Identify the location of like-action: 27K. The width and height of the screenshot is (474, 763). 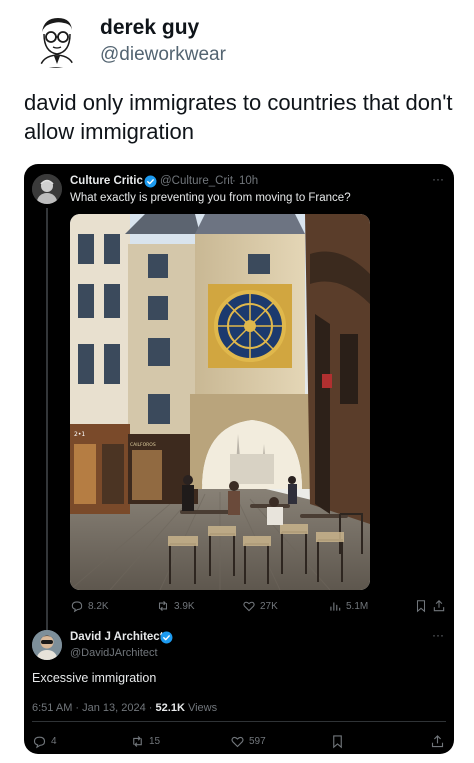
(260, 606).